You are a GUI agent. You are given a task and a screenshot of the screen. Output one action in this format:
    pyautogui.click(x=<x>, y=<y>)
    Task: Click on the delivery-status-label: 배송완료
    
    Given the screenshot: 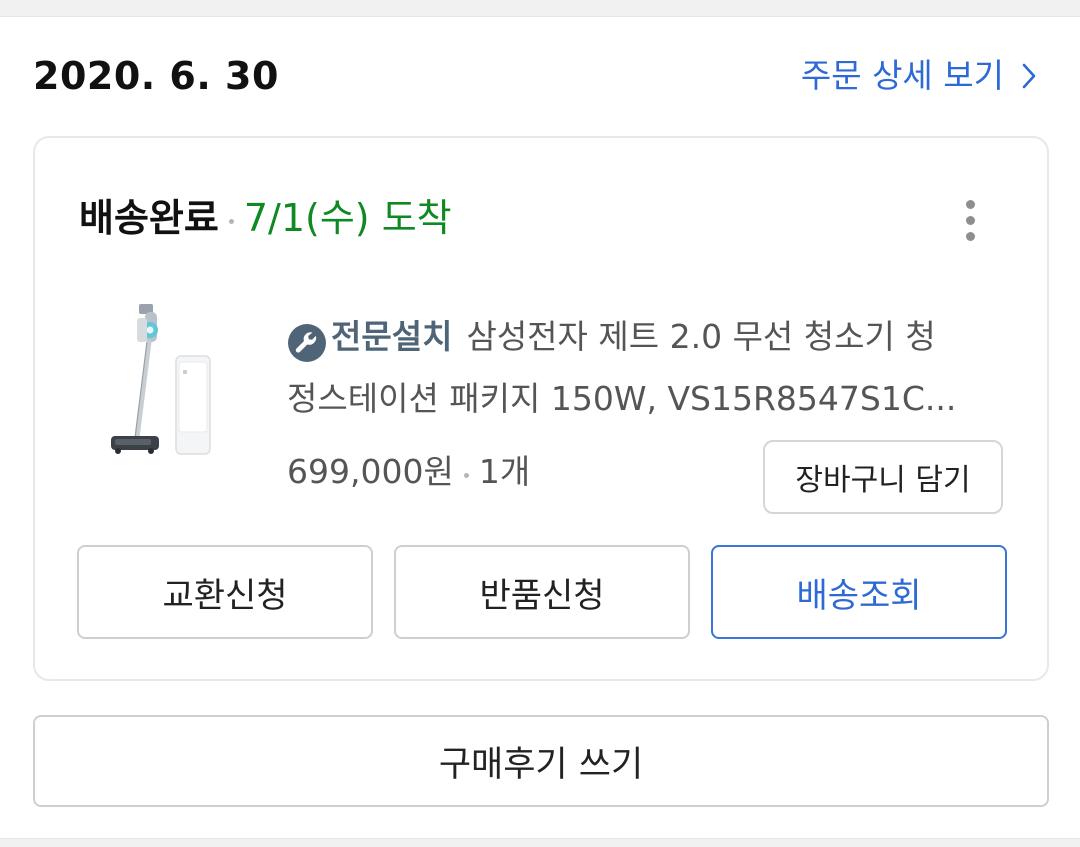 What is the action you would take?
    pyautogui.click(x=149, y=218)
    